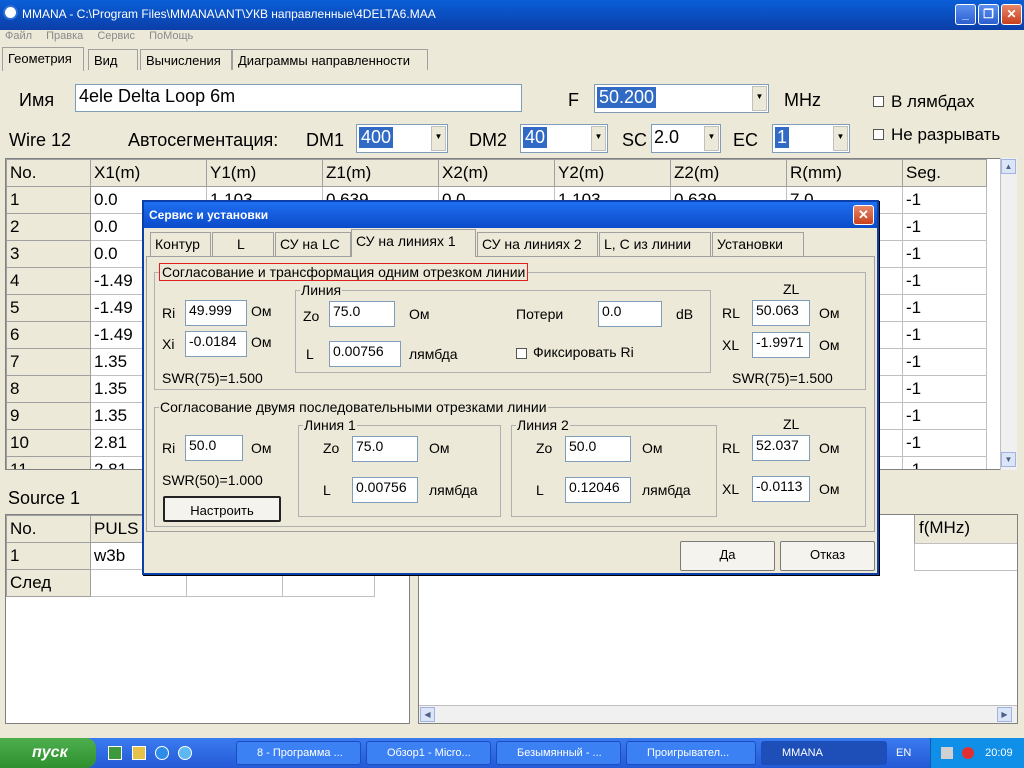 Image resolution: width=1024 pixels, height=768 pixels. What do you see at coordinates (758, 244) in the screenshot?
I see `dtab-settings: Установки` at bounding box center [758, 244].